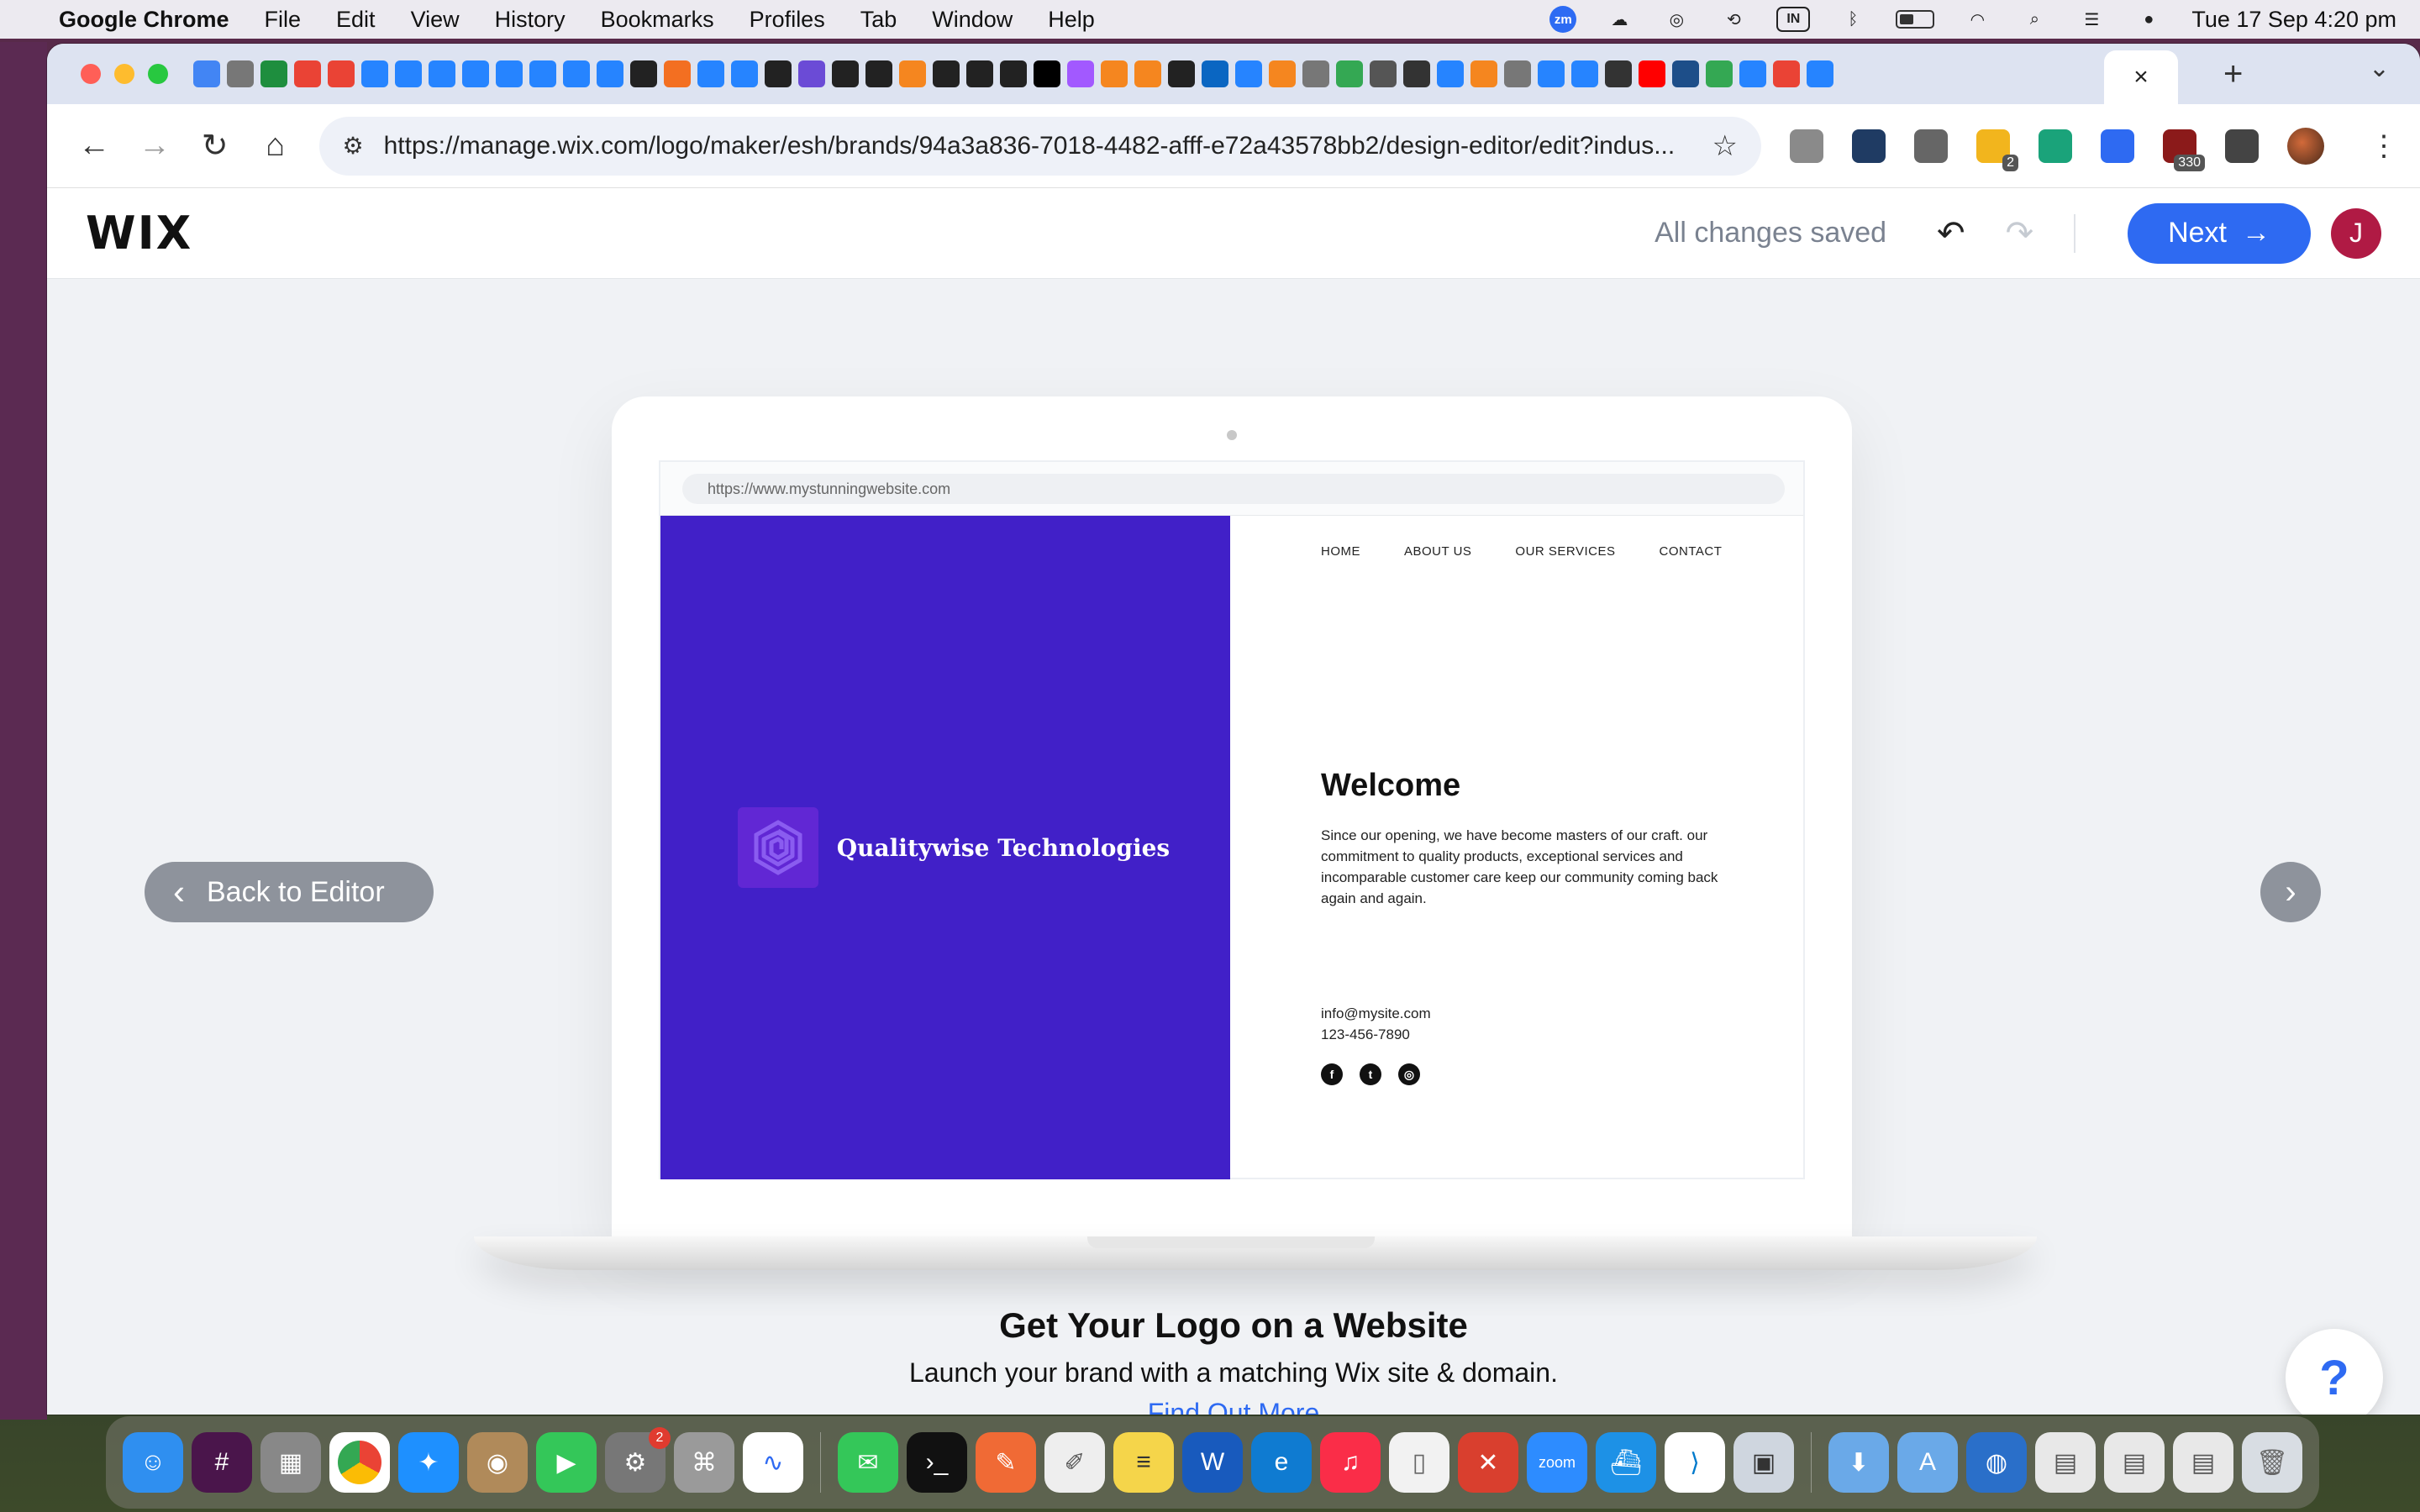 The height and width of the screenshot is (1512, 2420). I want to click on back-arrow-icon: ←, so click(94, 146).